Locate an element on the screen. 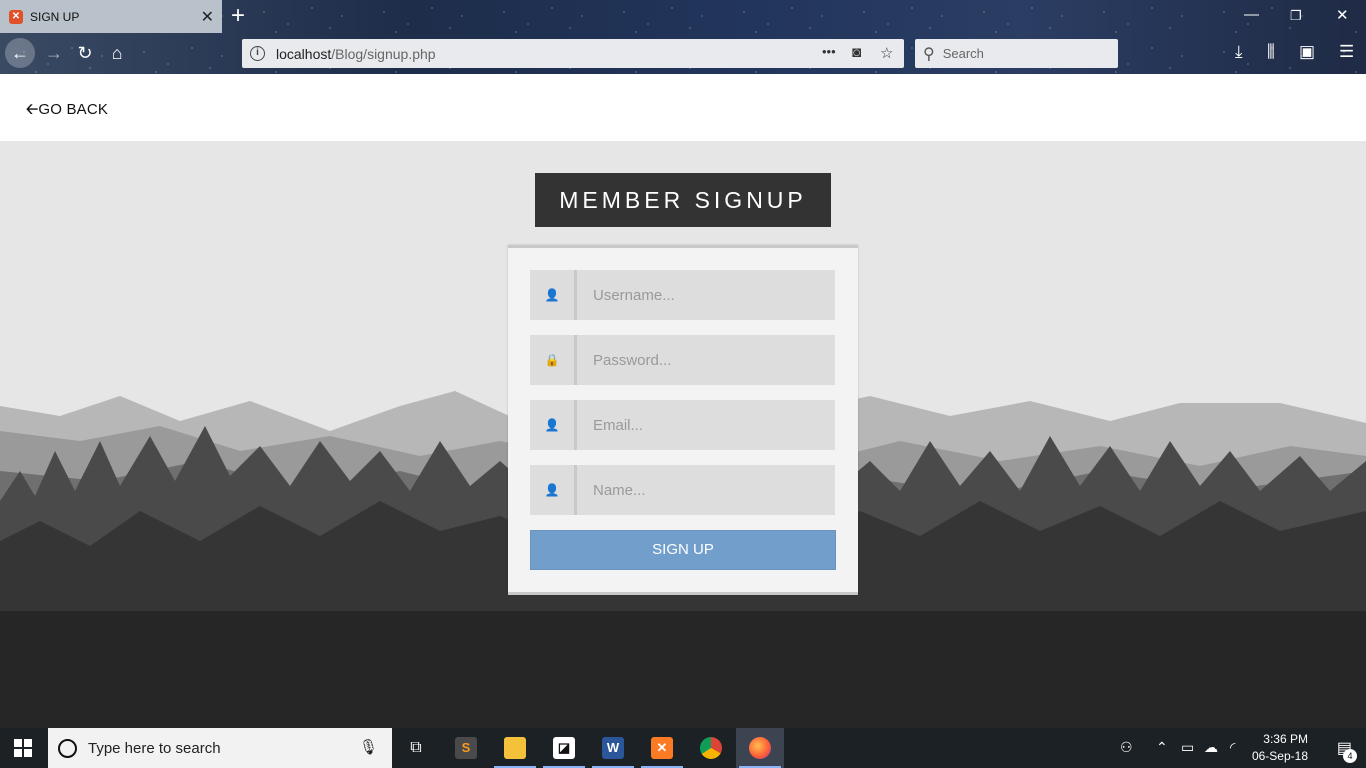 The image size is (1366, 768). bookmark-star-icon: ☆ is located at coordinates (886, 53).